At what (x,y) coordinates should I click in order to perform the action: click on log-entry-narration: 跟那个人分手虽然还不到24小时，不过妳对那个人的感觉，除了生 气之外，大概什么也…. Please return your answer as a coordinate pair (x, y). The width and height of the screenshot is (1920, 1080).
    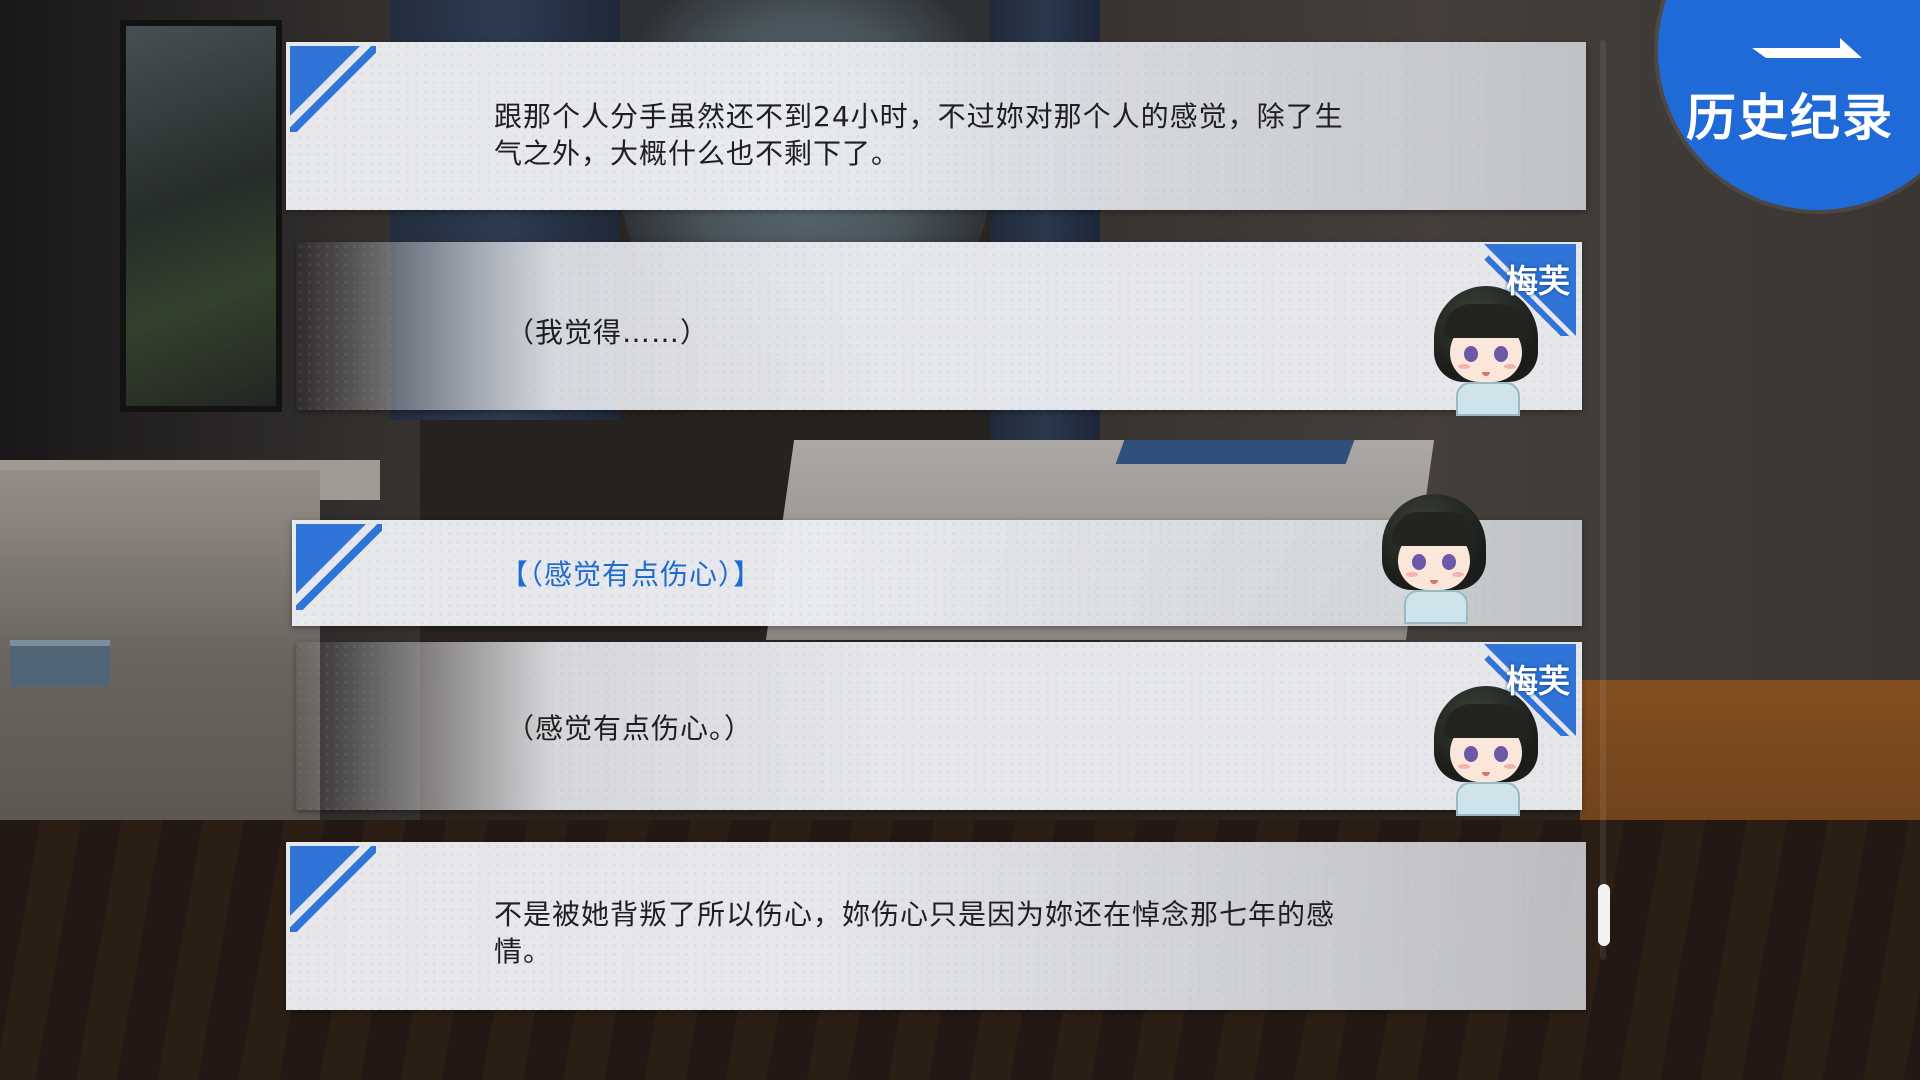
    Looking at the image, I should click on (936, 126).